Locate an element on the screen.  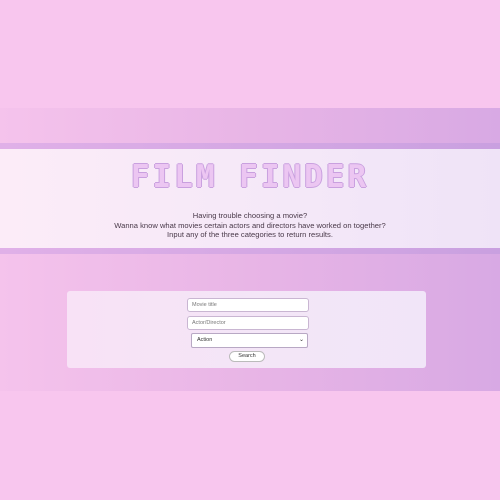
actor-director-input: Actor/Director is located at coordinates (248, 323).